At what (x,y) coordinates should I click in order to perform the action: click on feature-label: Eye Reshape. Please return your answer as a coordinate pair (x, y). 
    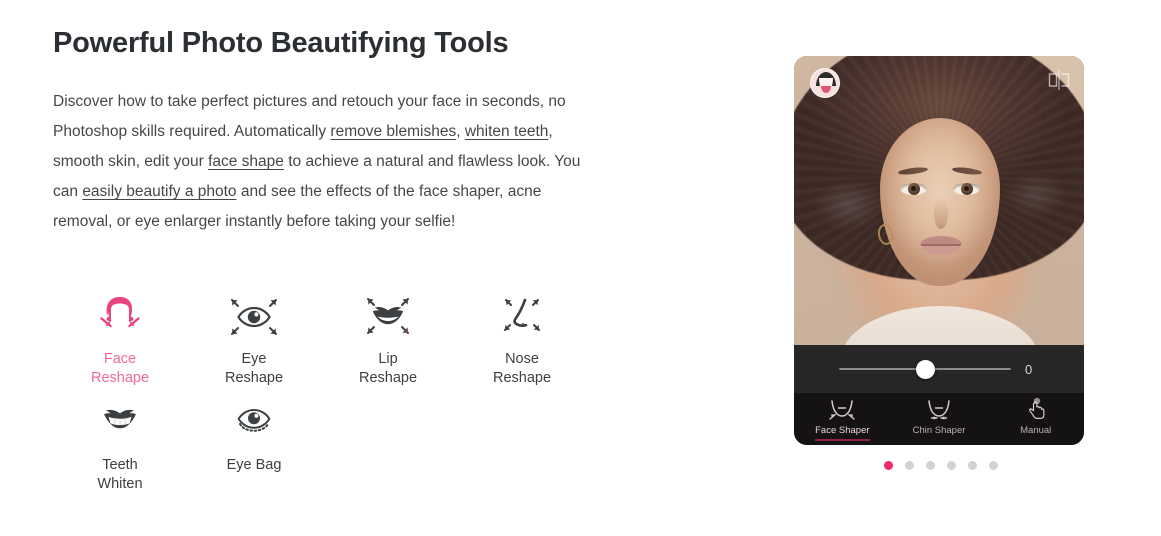
    Looking at the image, I should click on (254, 369).